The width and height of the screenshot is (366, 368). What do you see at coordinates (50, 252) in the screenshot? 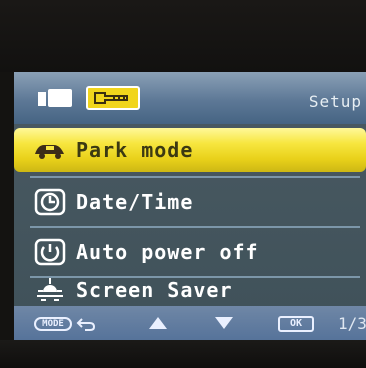
I see `power-icon` at bounding box center [50, 252].